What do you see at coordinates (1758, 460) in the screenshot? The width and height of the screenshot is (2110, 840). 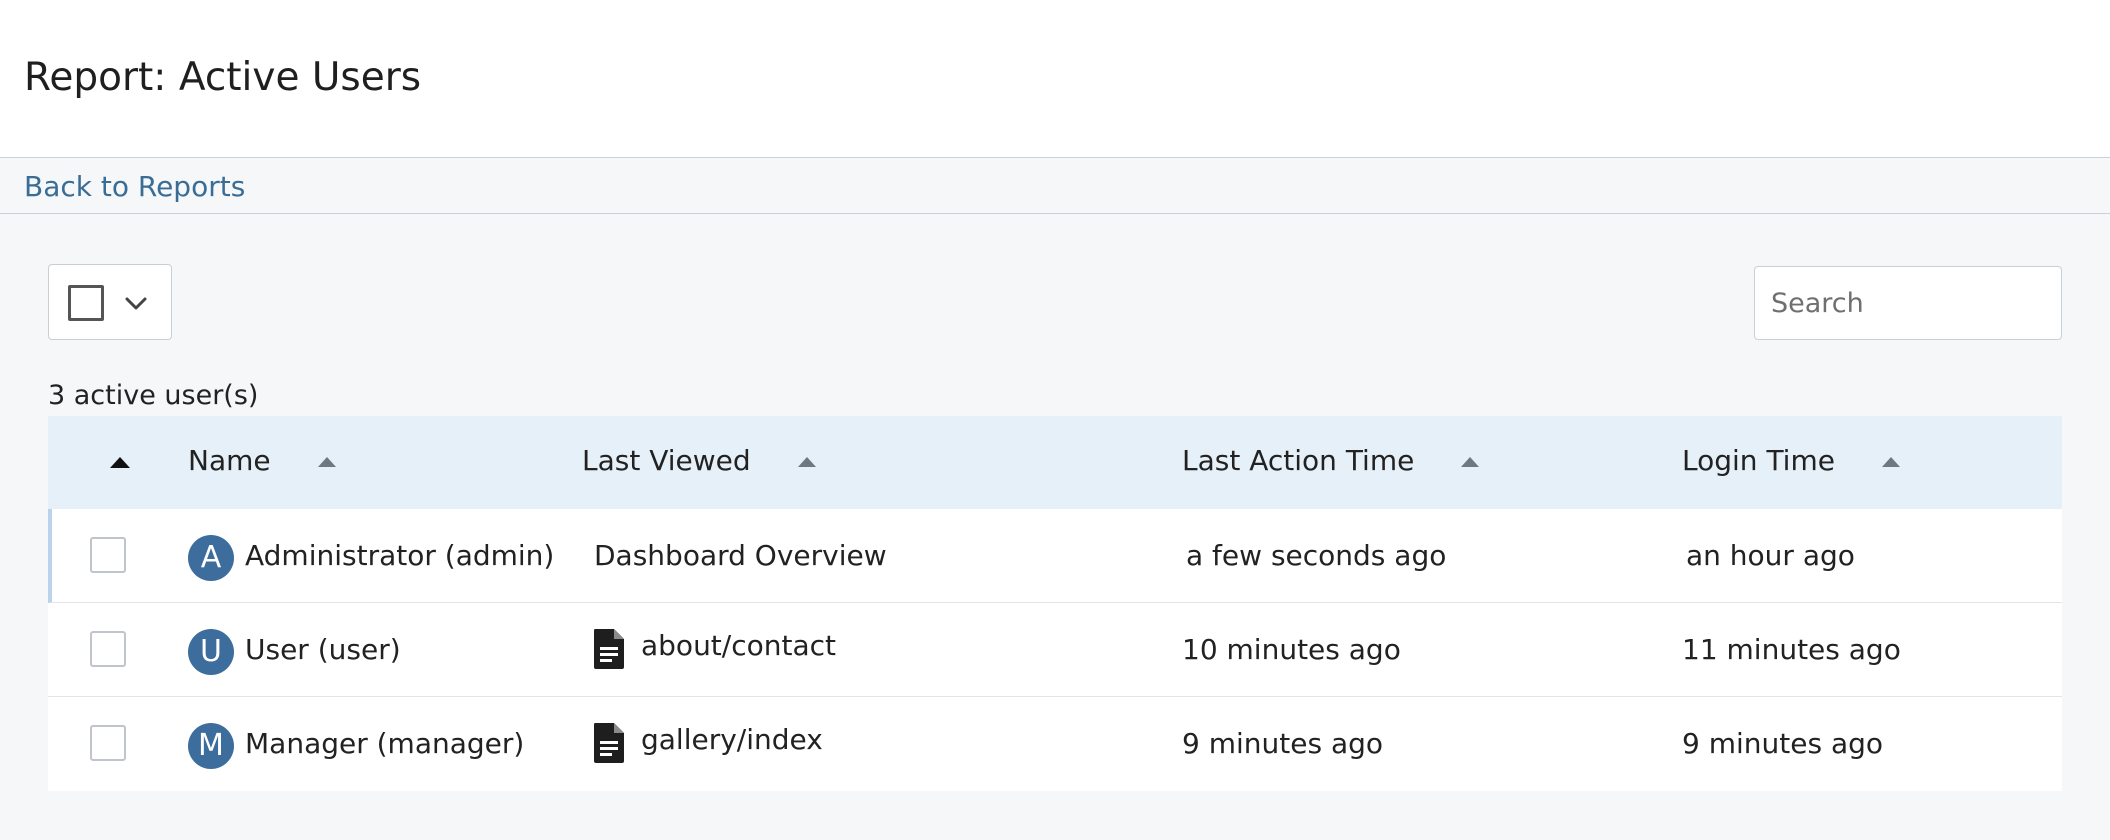 I see `column-label-login-time: Login Time` at bounding box center [1758, 460].